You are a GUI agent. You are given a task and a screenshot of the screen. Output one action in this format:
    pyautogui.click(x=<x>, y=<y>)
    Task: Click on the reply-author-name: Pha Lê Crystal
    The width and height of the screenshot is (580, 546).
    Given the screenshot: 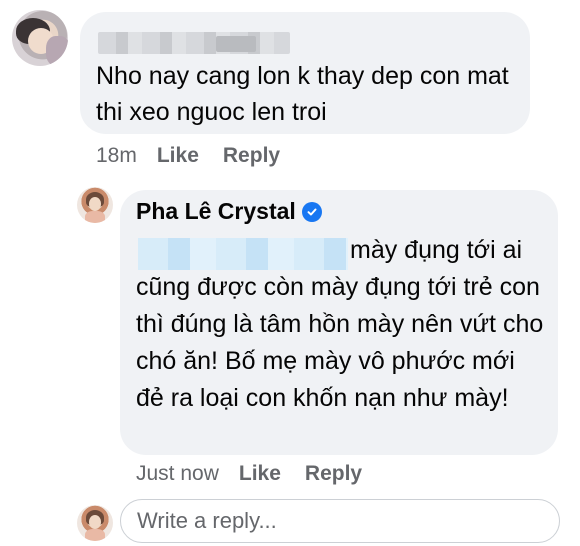 What is the action you would take?
    pyautogui.click(x=216, y=211)
    